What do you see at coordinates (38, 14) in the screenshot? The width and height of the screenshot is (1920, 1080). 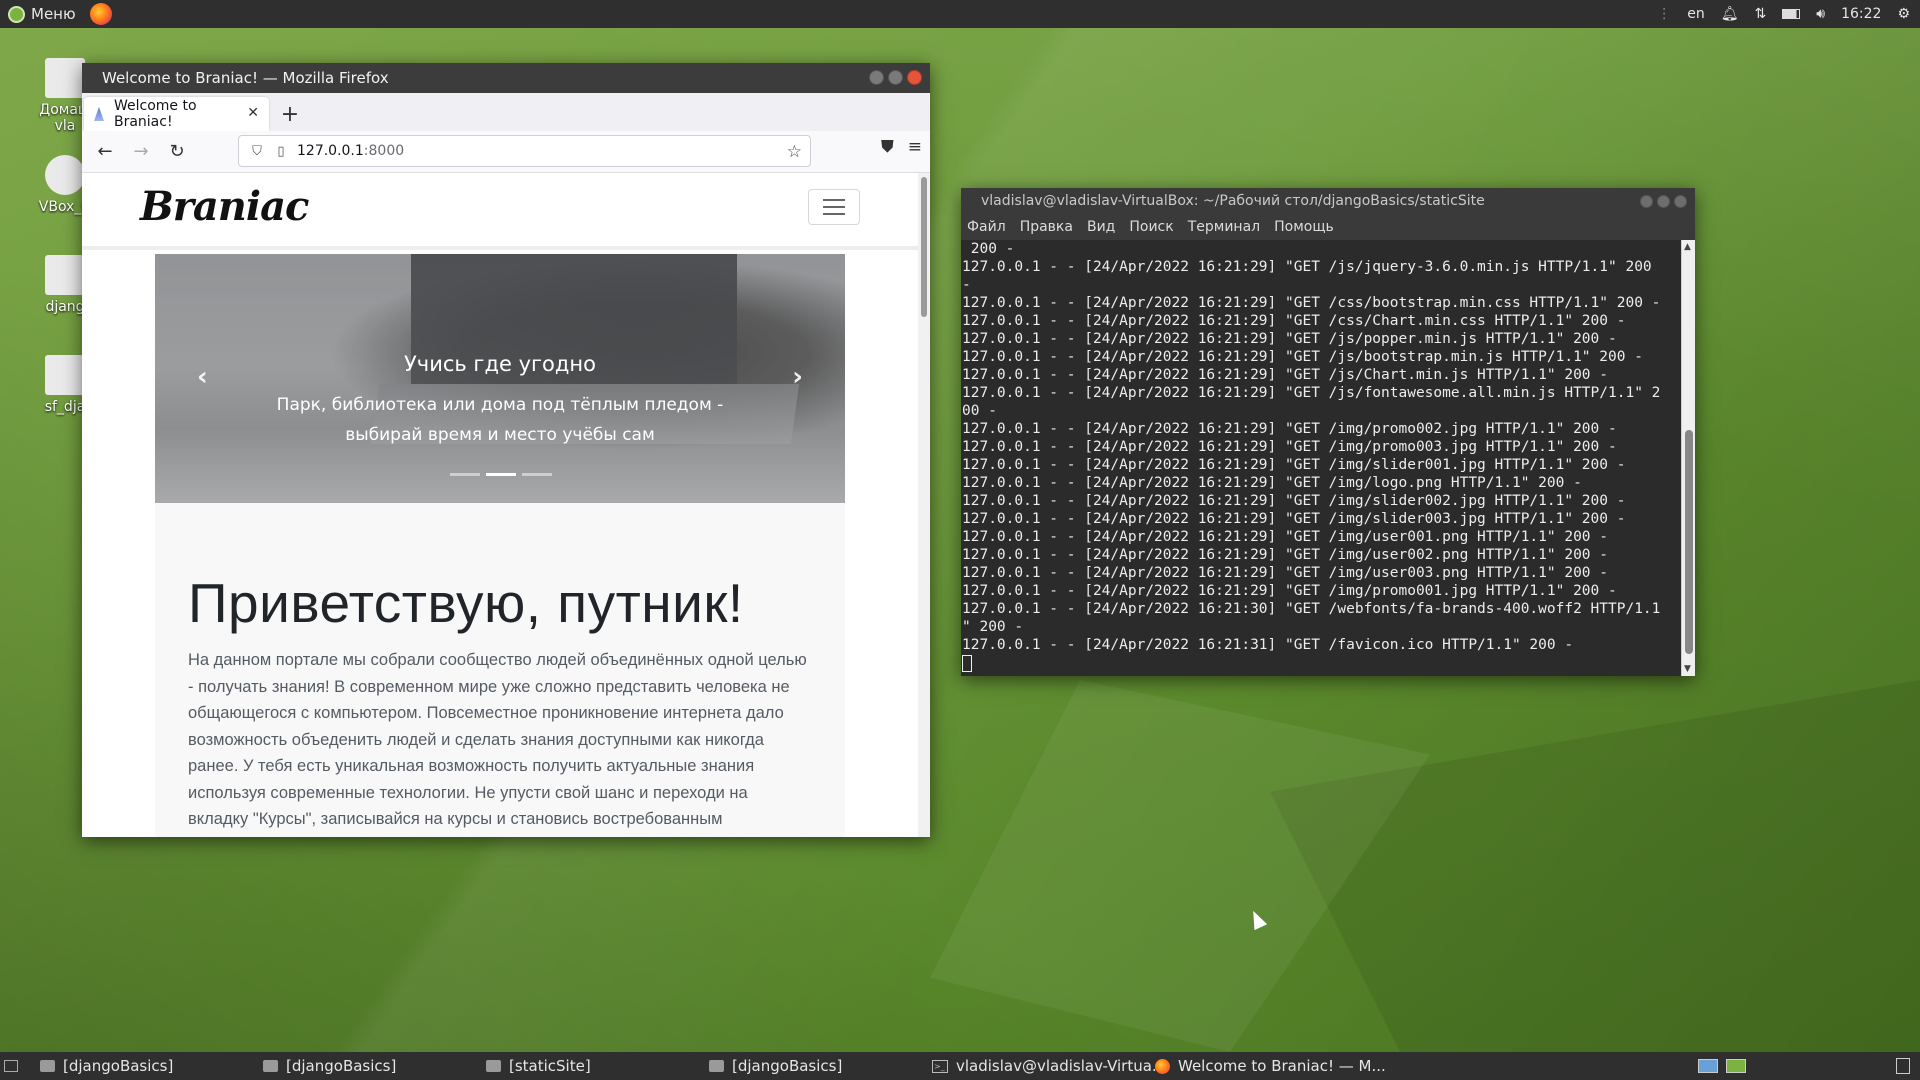 I see `main-menu-button: Меню` at bounding box center [38, 14].